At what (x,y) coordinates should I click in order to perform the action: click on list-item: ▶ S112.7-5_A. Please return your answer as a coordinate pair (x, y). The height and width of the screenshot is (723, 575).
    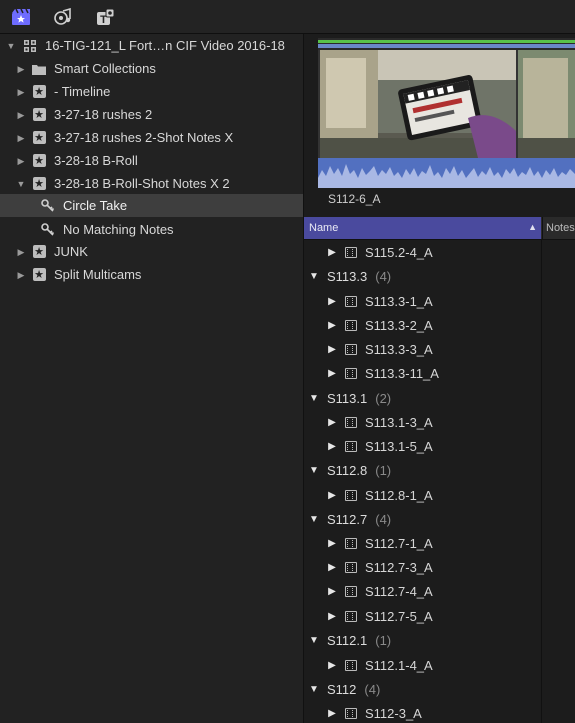
    Looking at the image, I should click on (422, 616).